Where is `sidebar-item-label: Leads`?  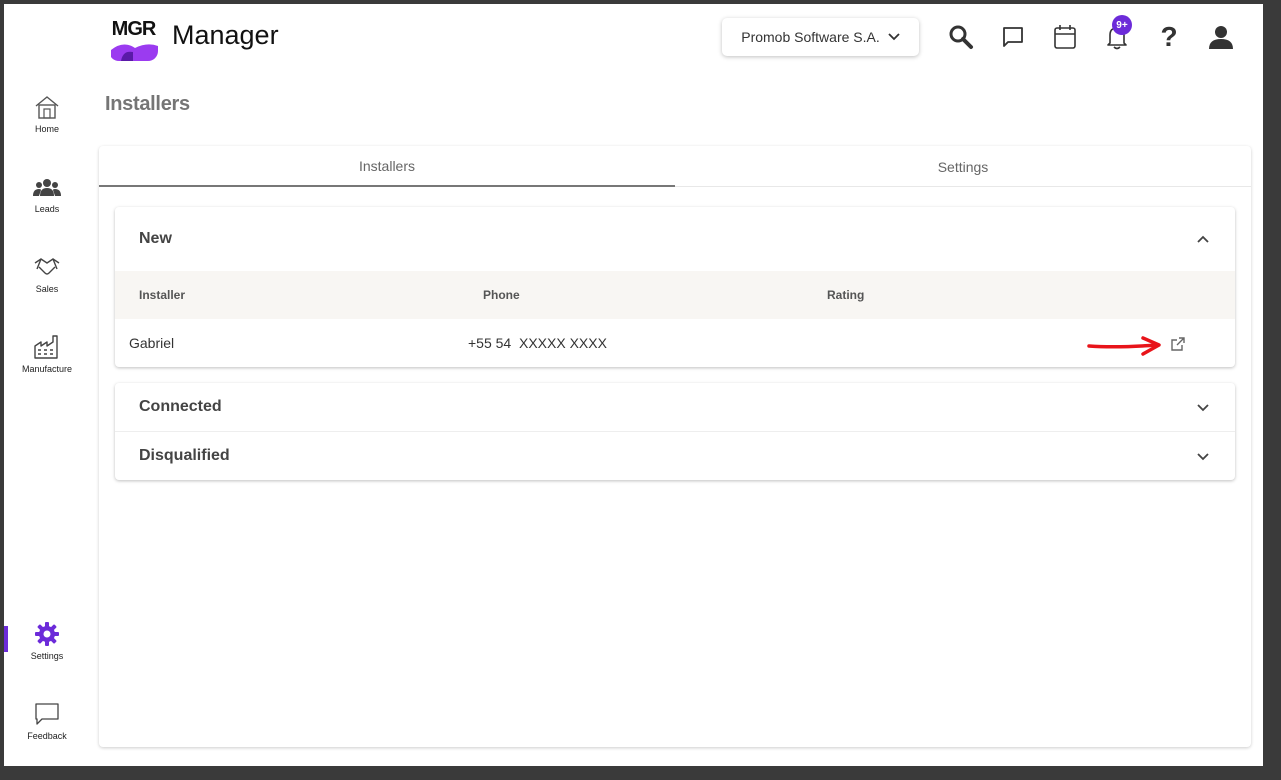
sidebar-item-label: Leads is located at coordinates (47, 209).